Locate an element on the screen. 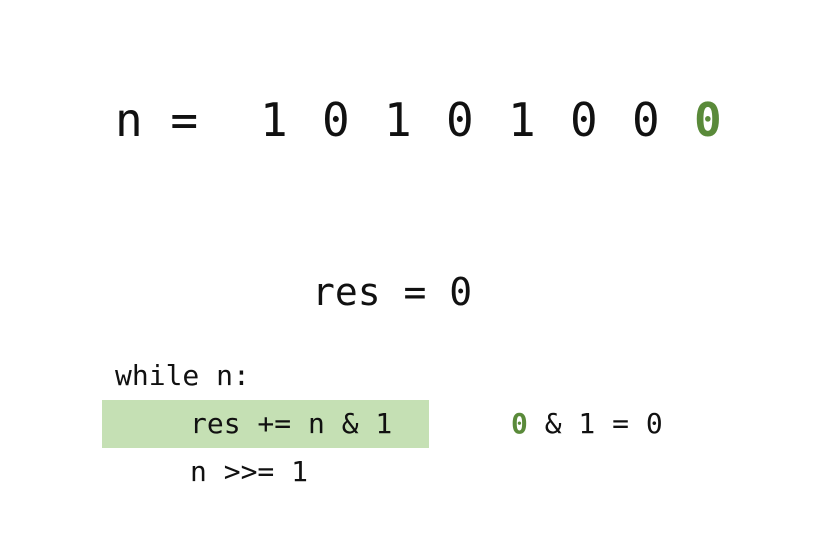 This screenshot has height=558, width=840. binary-number-row: n = 1 0 1 0 1 0 0 0 is located at coordinates (435, 120).